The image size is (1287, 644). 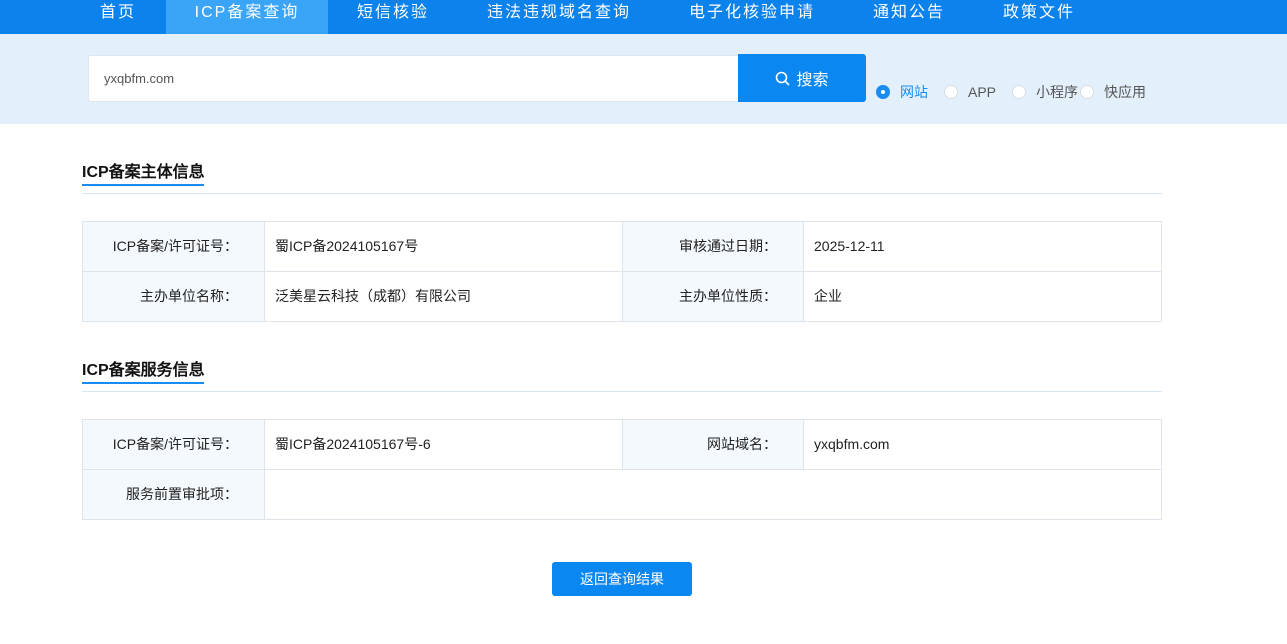 What do you see at coordinates (443, 246) in the screenshot?
I see `license-number-value: 蜀ICP备2024105167号` at bounding box center [443, 246].